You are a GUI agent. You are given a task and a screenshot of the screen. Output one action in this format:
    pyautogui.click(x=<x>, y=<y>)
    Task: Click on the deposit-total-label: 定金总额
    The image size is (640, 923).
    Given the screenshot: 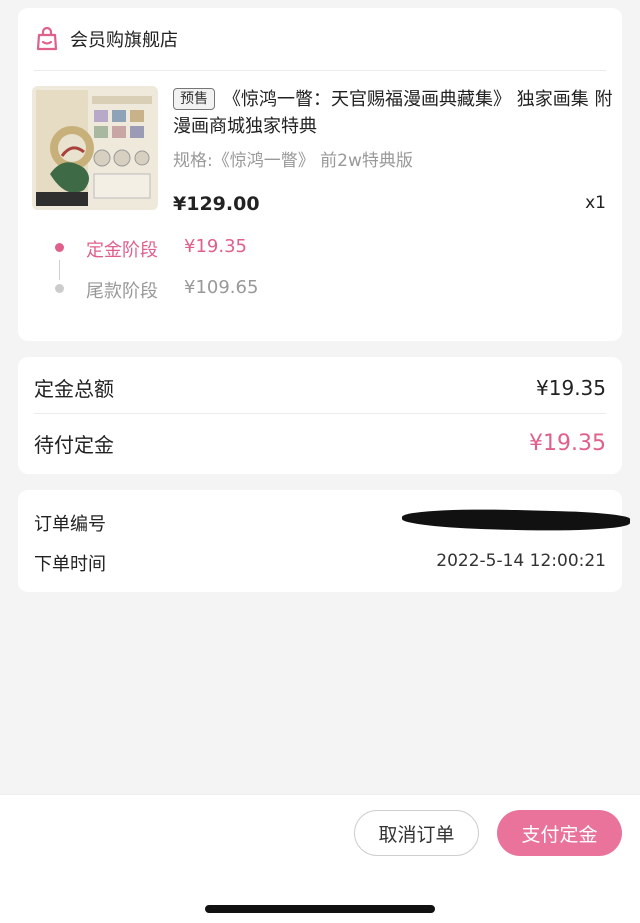 What is the action you would take?
    pyautogui.click(x=74, y=389)
    